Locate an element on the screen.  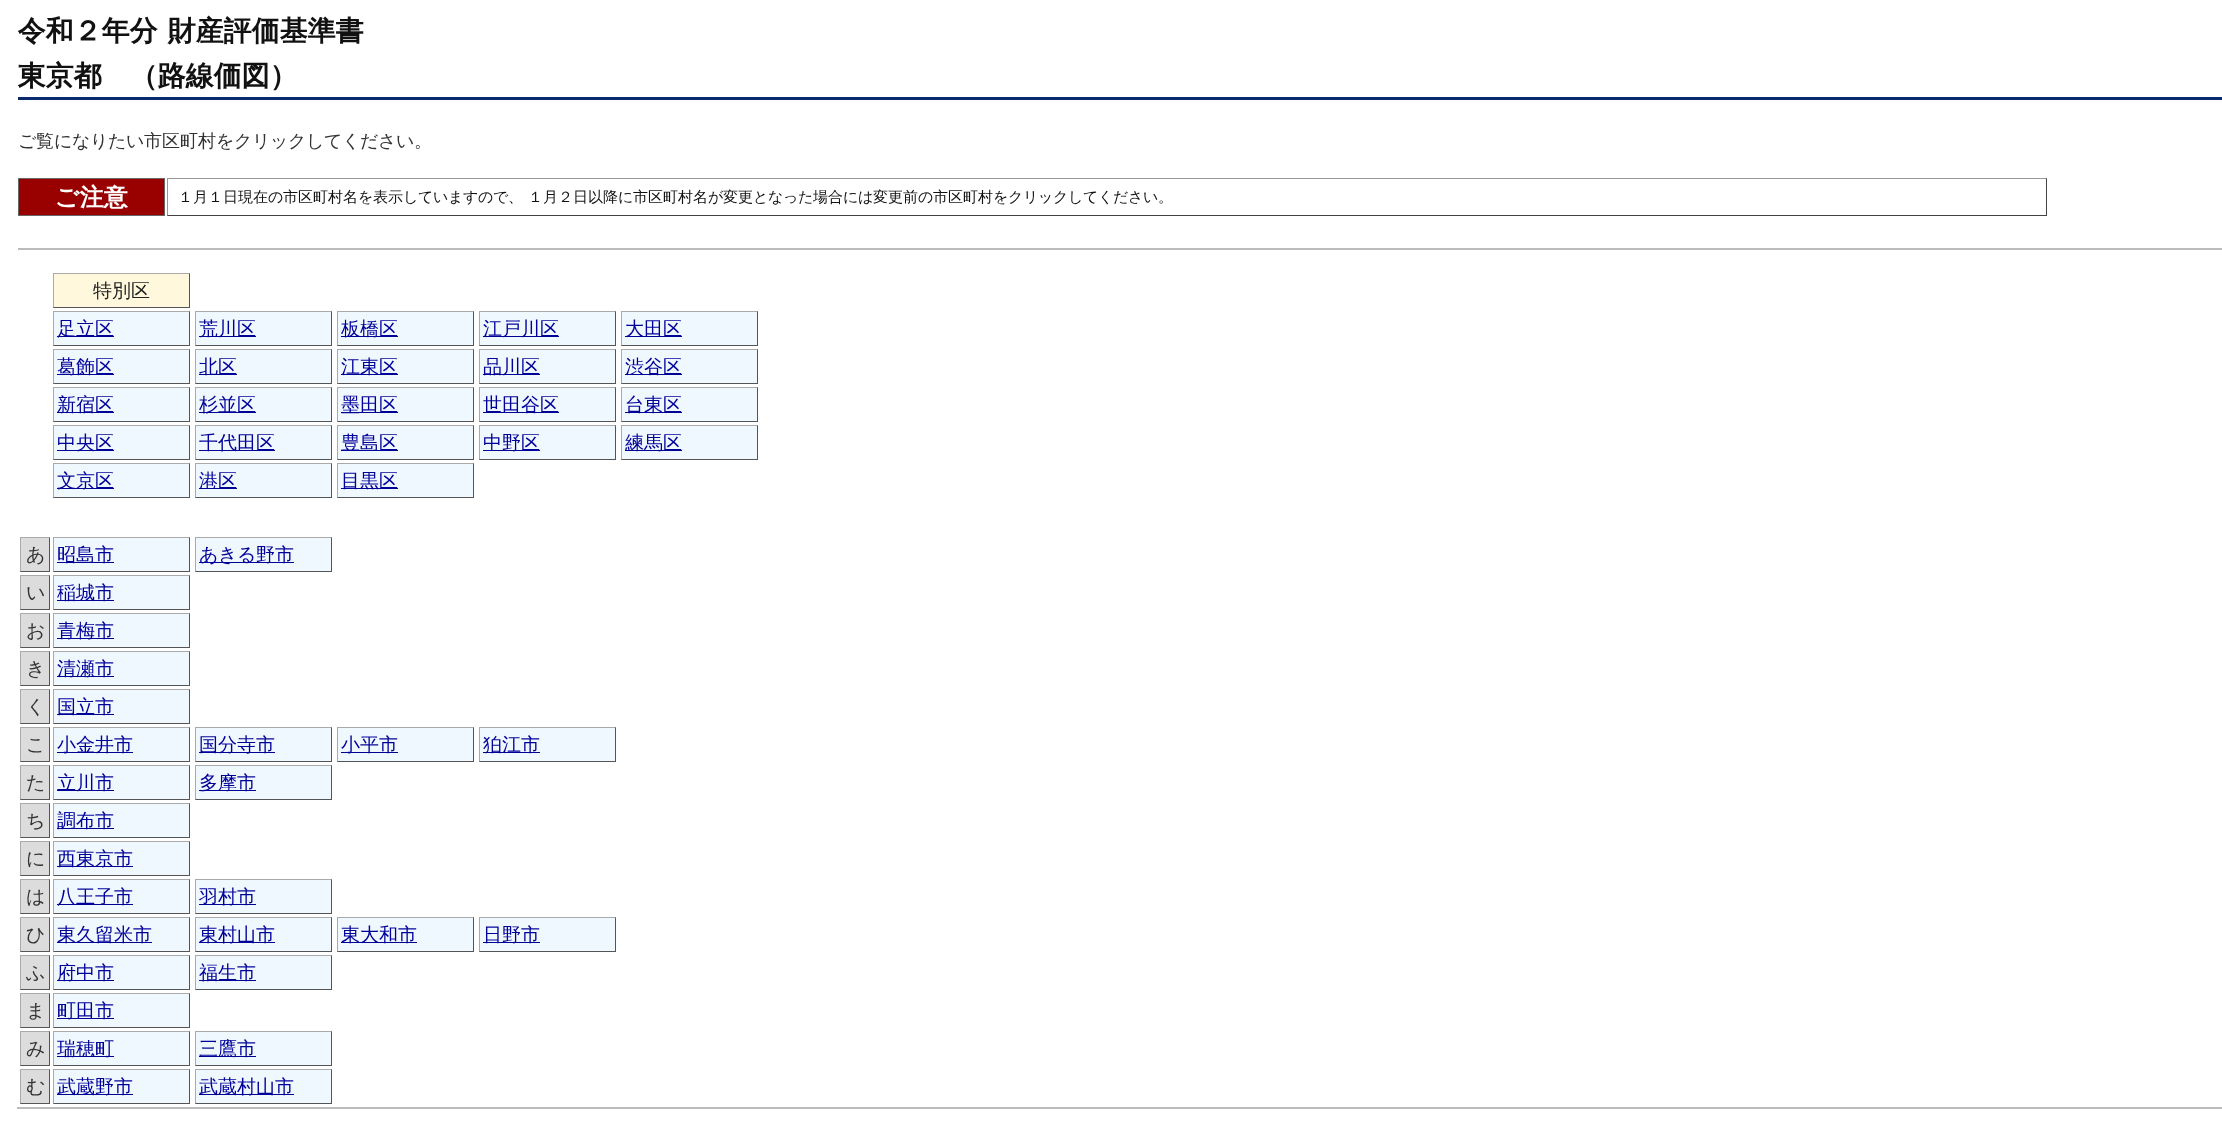
notice-label: ご注意 is located at coordinates (91, 197).